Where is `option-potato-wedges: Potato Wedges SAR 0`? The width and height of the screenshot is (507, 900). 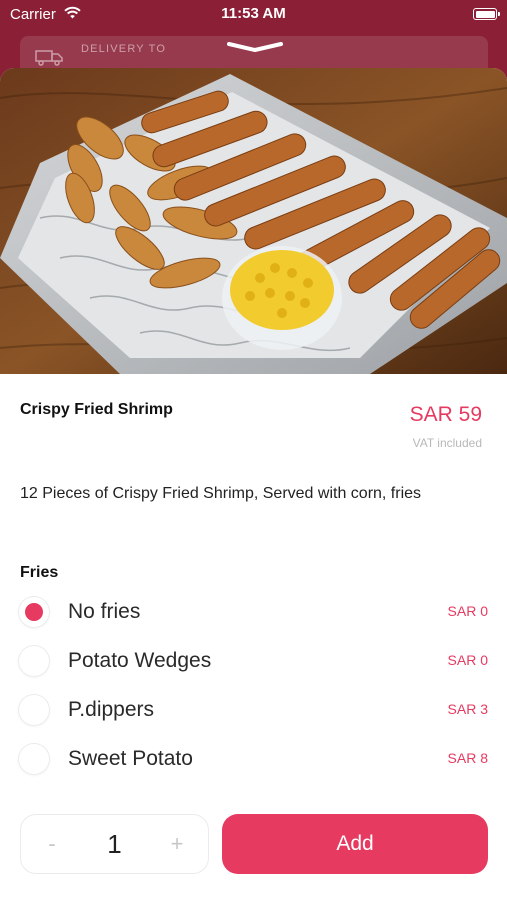 option-potato-wedges: Potato Wedges SAR 0 is located at coordinates (253, 661).